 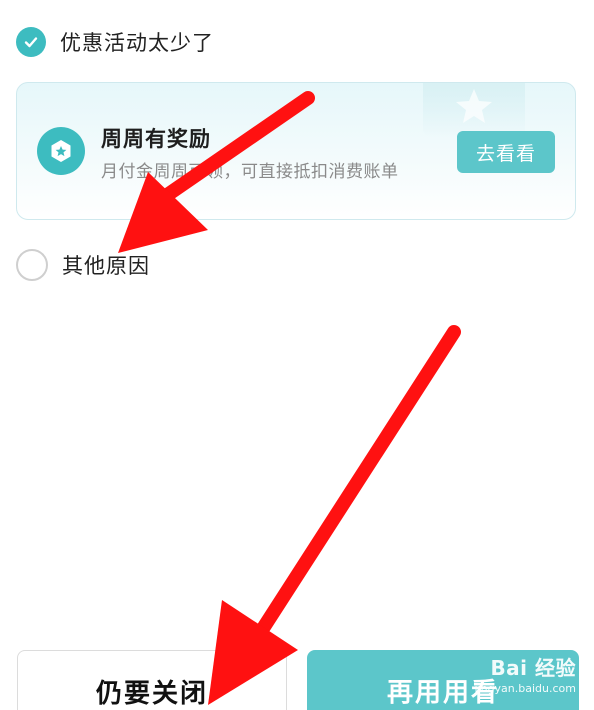 I want to click on reward-subtitle: 月付金周周可领，可直接抵扣消费账单, so click(x=250, y=172).